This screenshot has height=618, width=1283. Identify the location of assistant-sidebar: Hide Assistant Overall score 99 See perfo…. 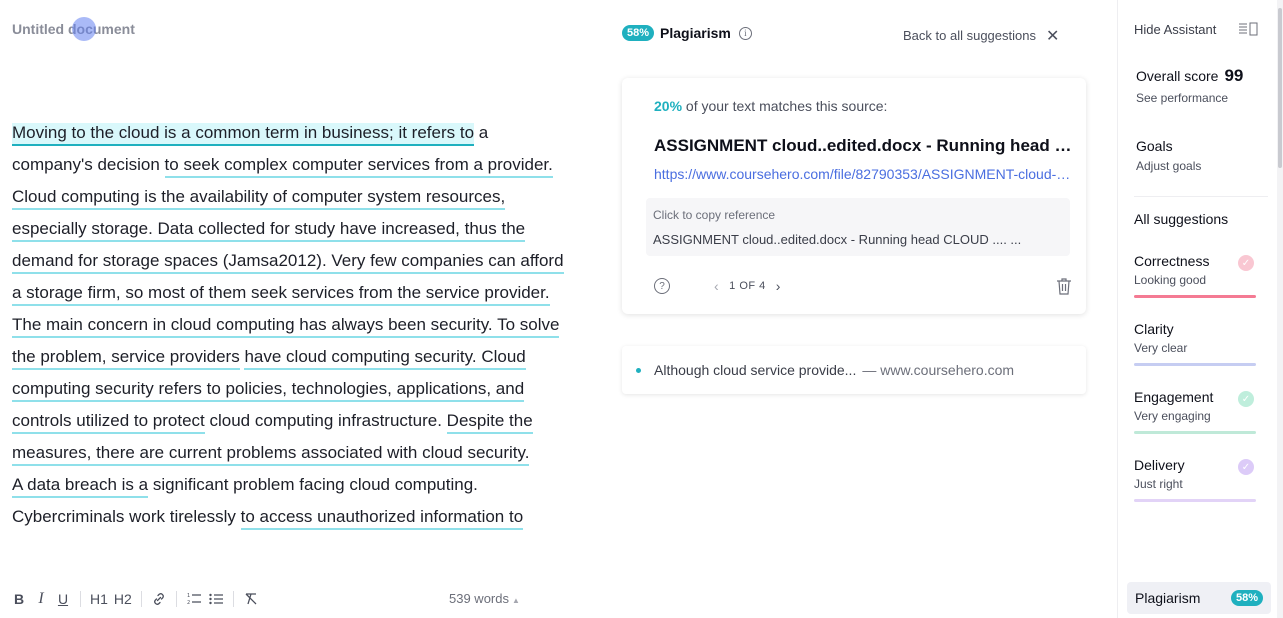
(1200, 309).